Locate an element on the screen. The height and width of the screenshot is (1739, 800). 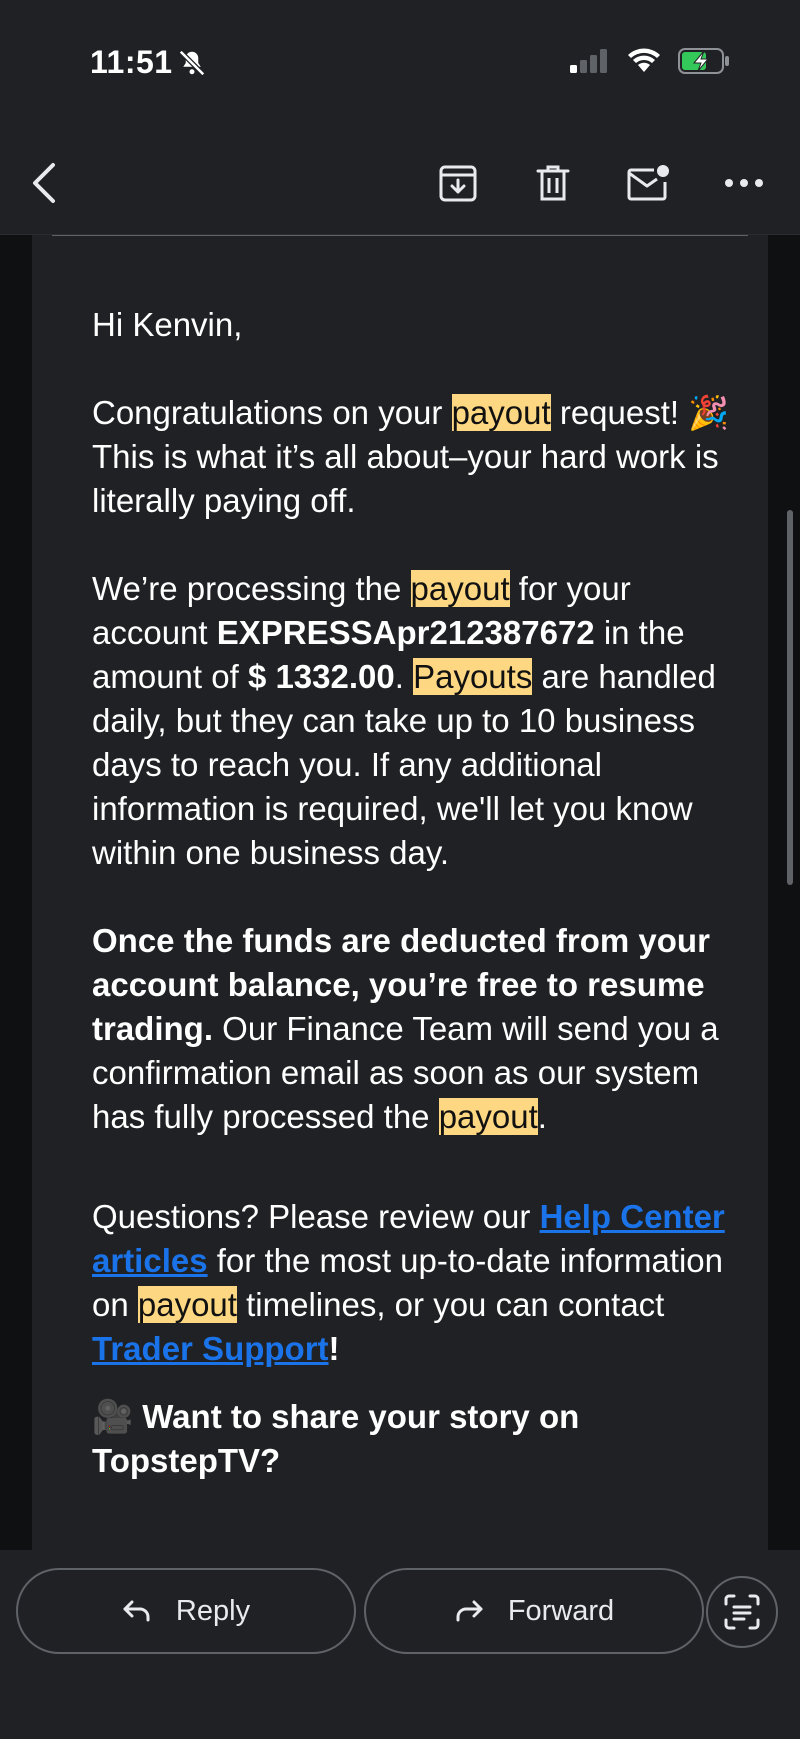
battery-charging-icon is located at coordinates (703, 61).